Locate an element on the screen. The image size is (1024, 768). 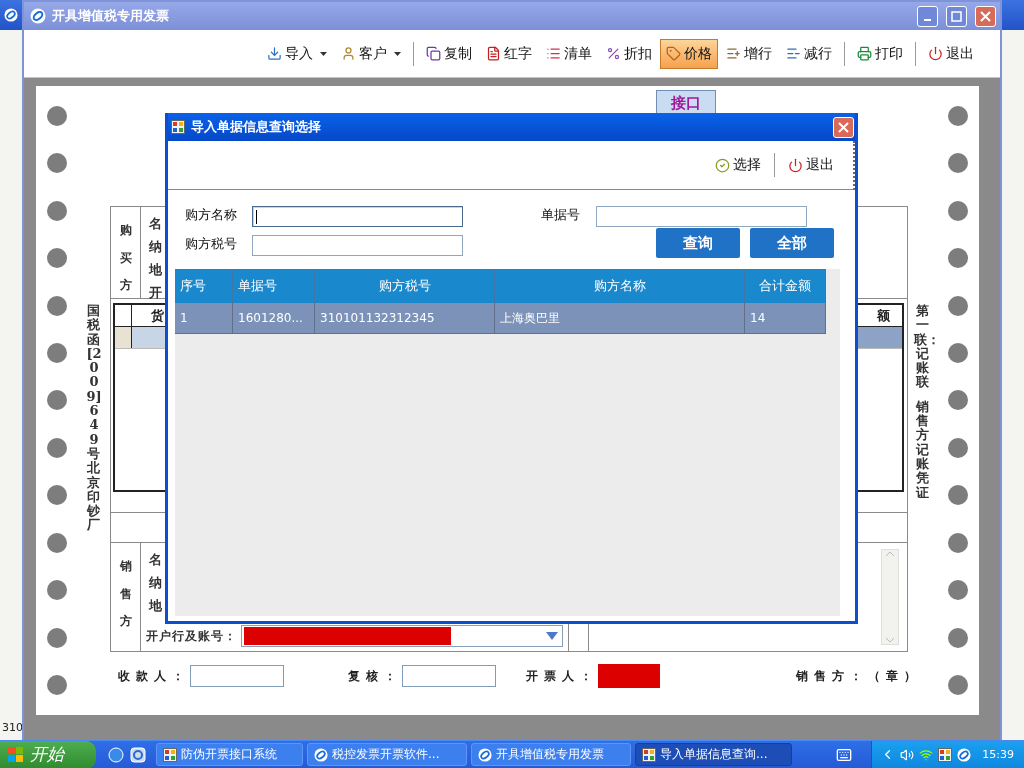
flag-icon is located at coordinates (16, 754).